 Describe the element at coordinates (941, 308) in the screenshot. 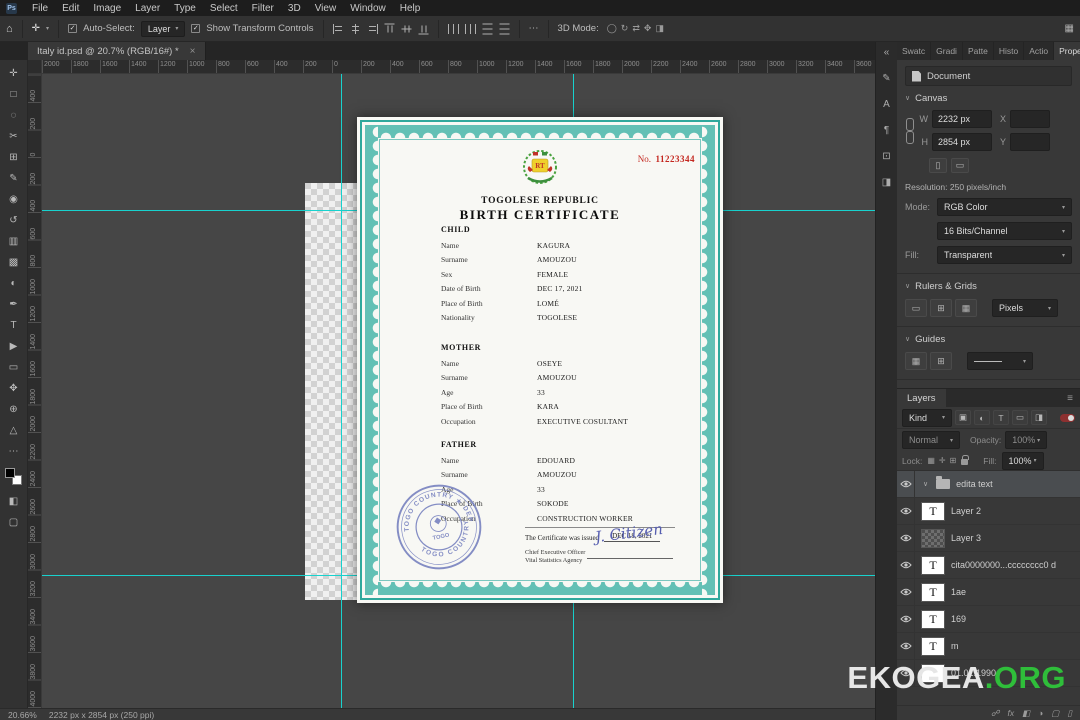

I see `ruler-grid-toggle-button: ⊞` at that location.